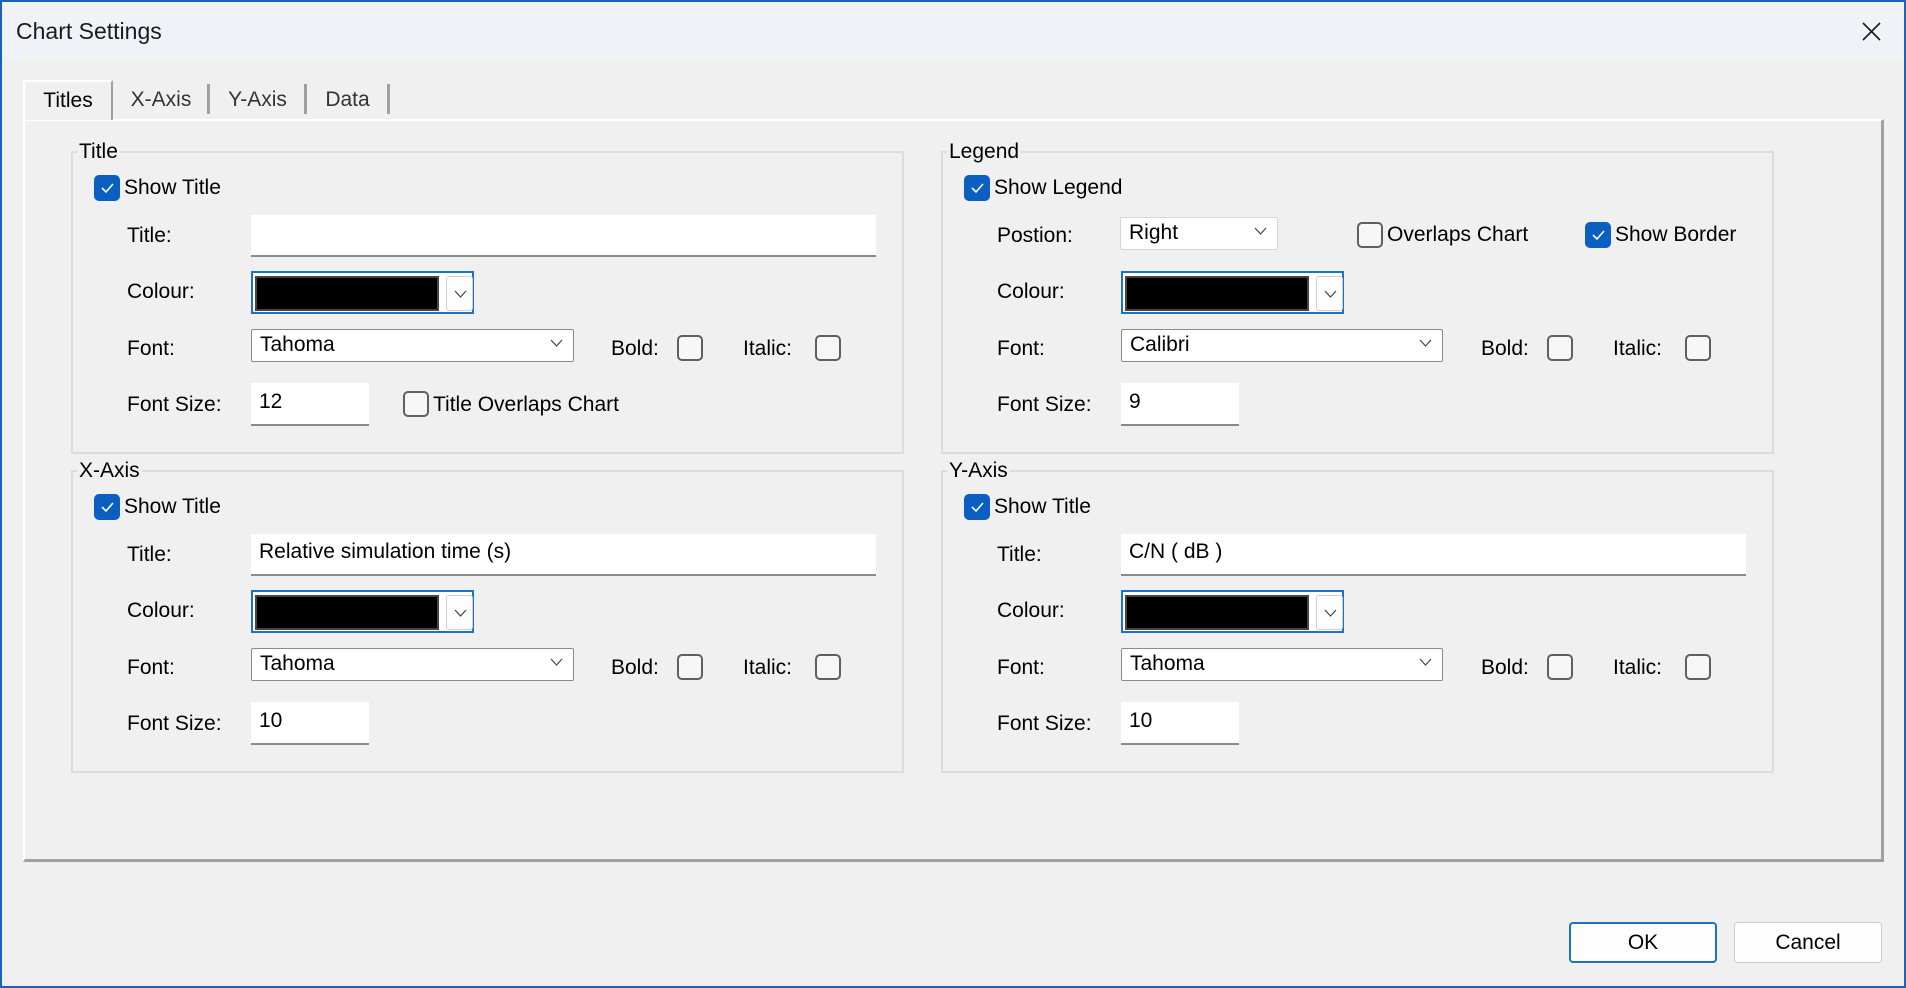 The height and width of the screenshot is (988, 1906). I want to click on ok-button-label: OK, so click(1643, 942).